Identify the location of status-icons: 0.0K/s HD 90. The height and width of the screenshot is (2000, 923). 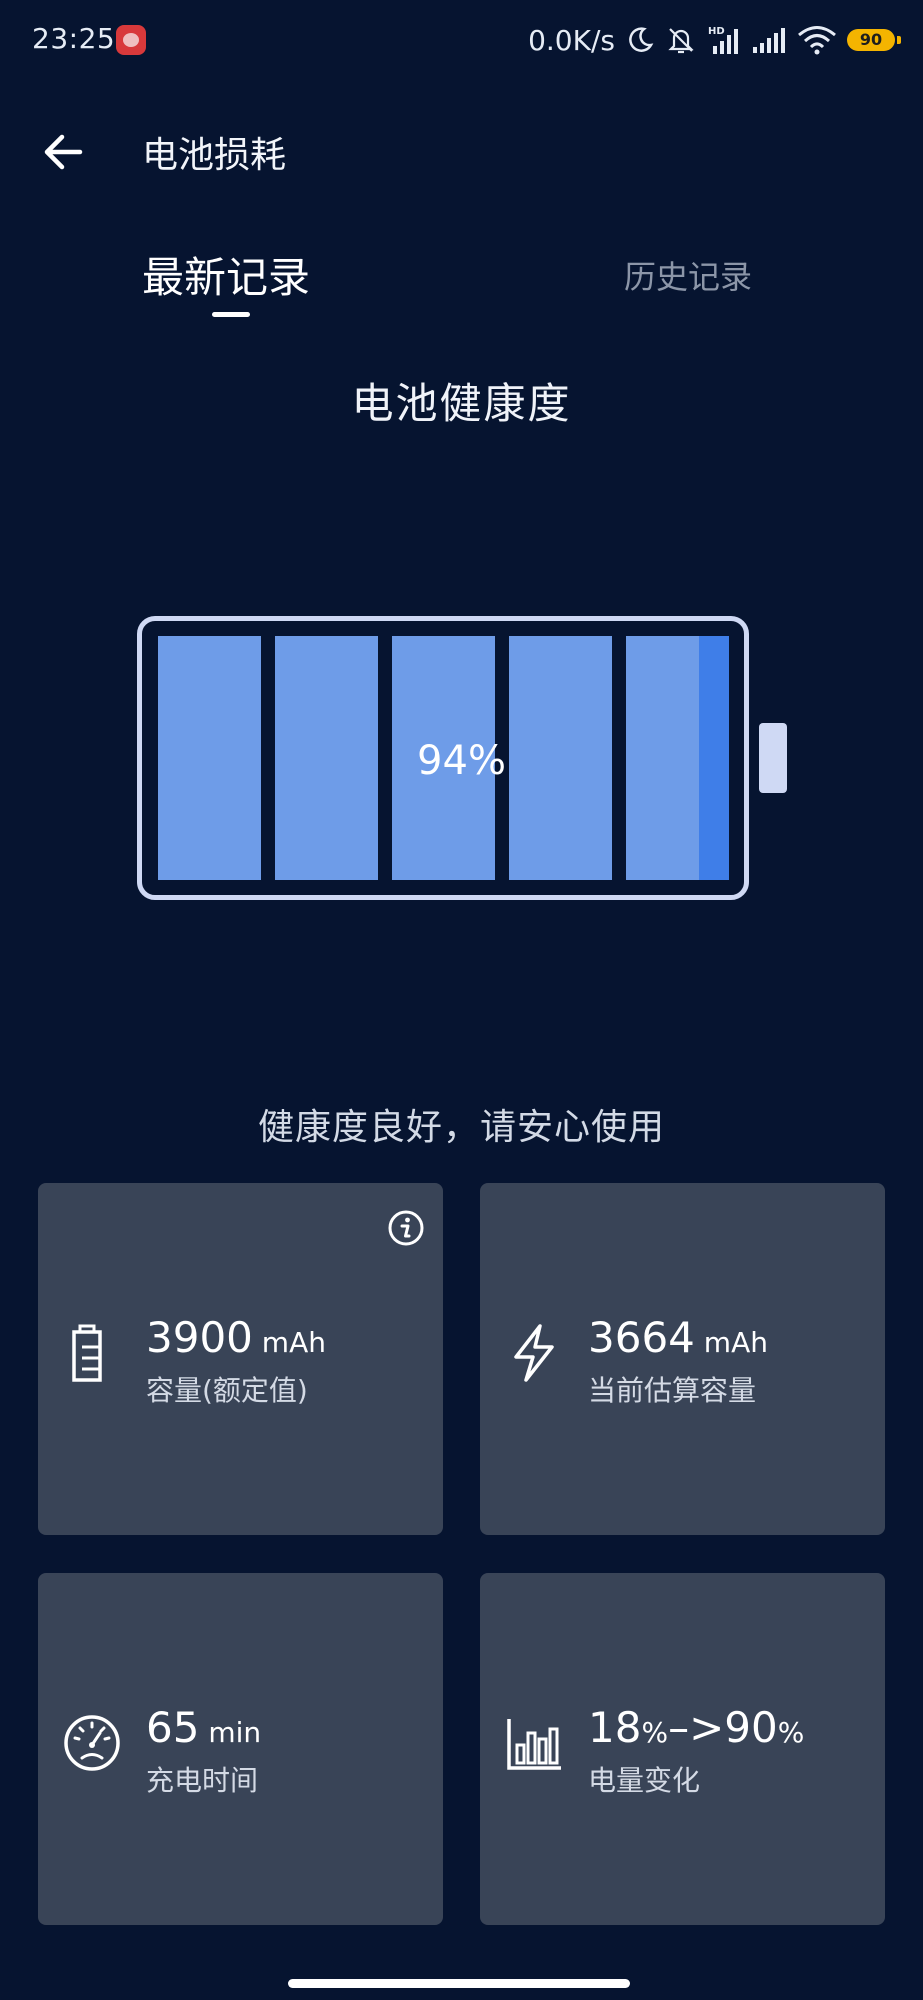
(714, 40).